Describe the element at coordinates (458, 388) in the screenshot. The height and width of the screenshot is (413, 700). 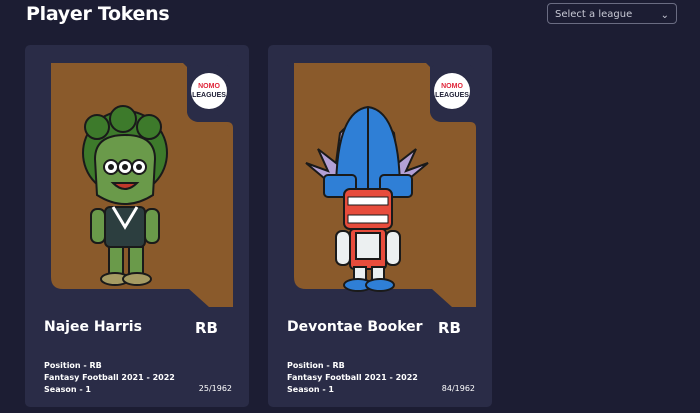
I see `serial-number: 84/1962` at that location.